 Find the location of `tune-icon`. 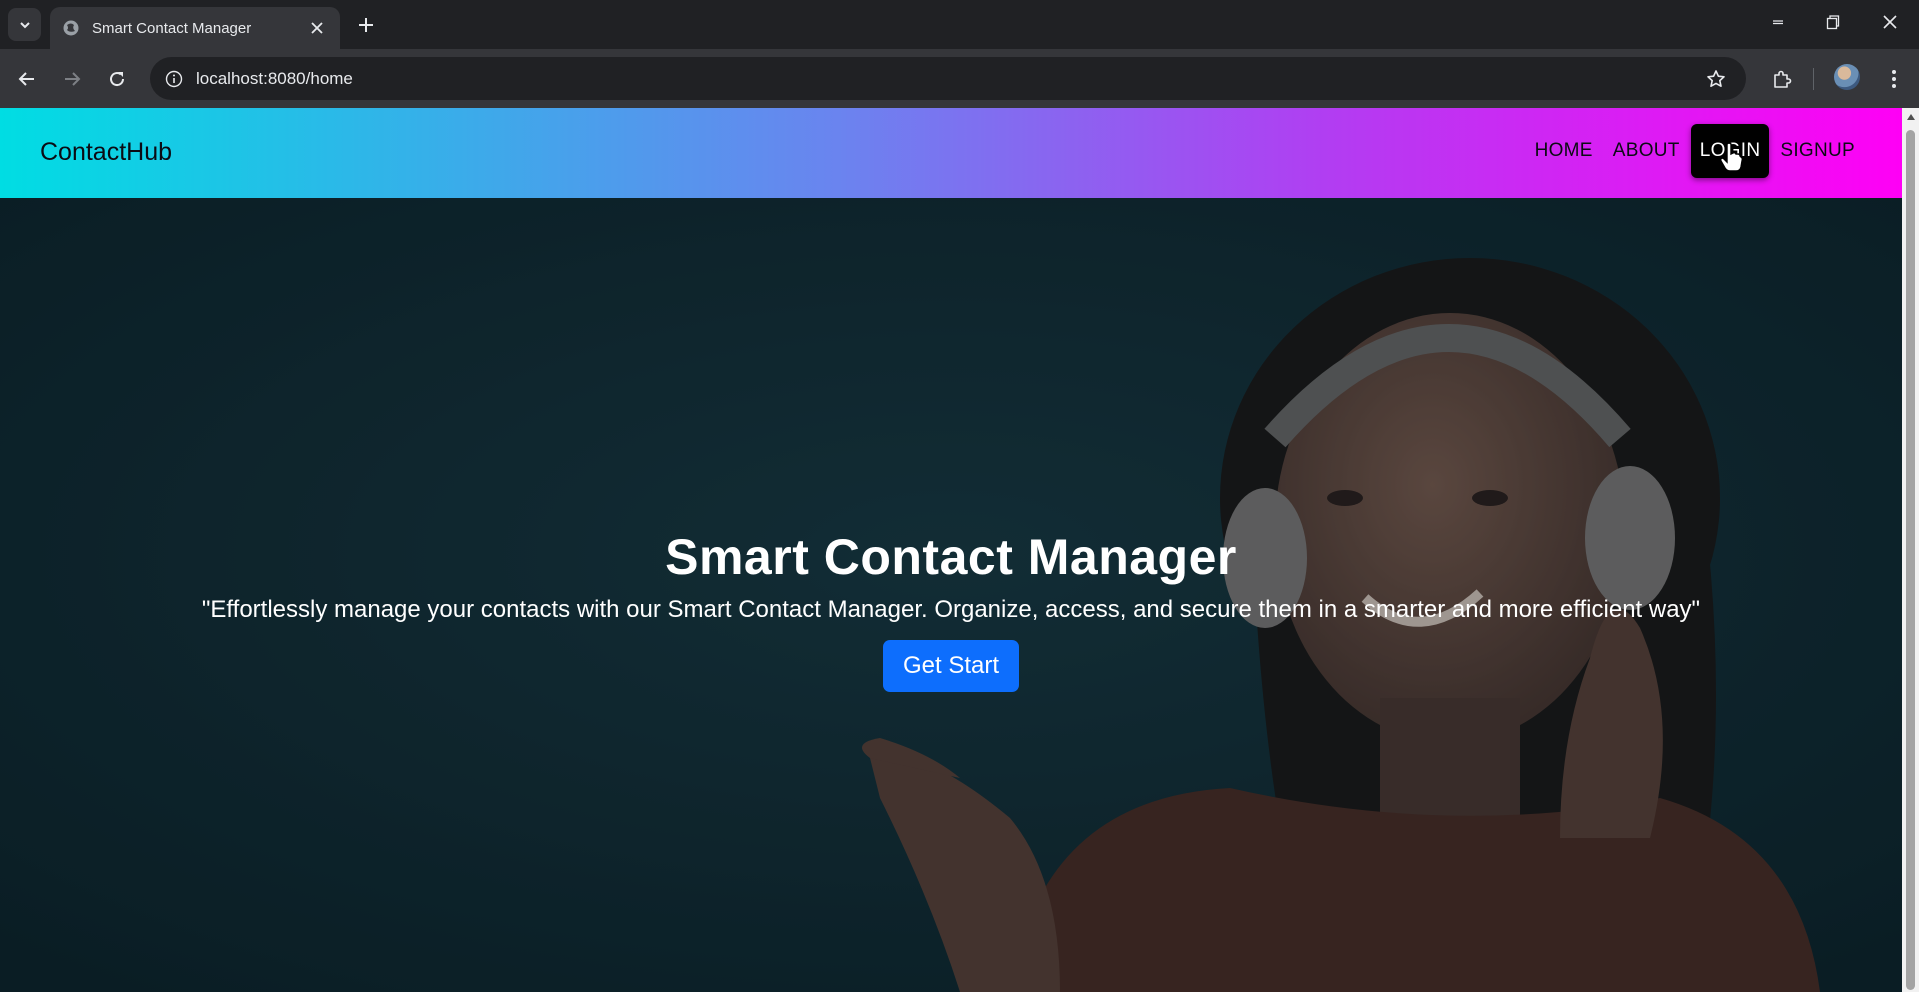

tune-icon is located at coordinates (174, 79).